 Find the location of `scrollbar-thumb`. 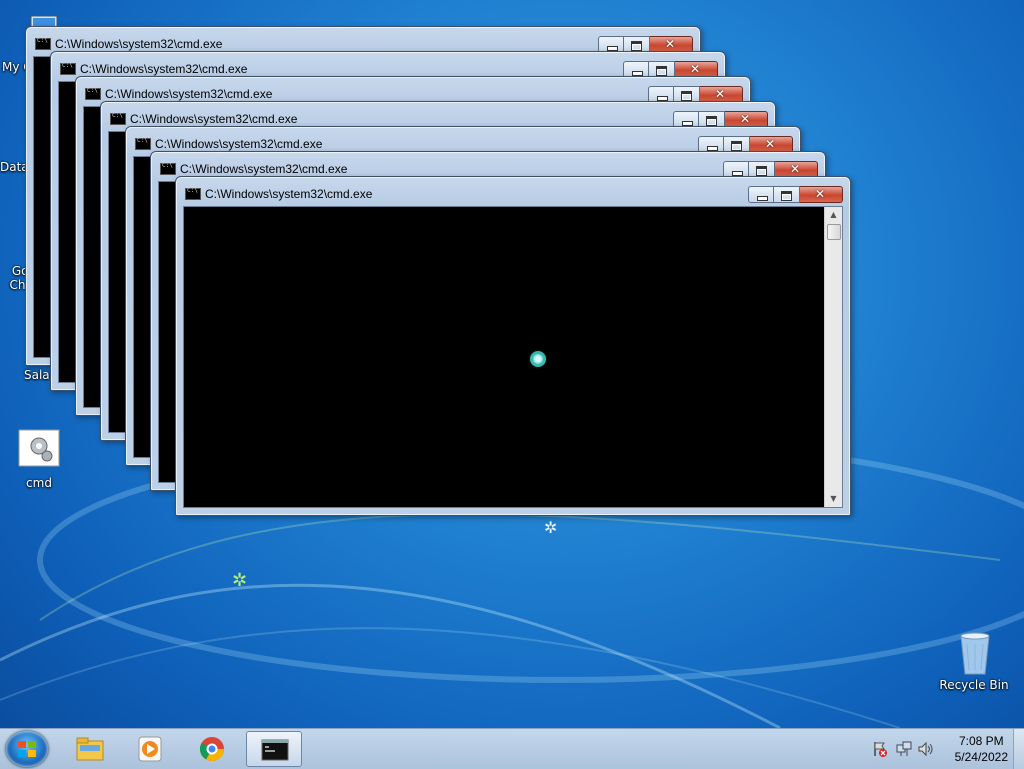

scrollbar-thumb is located at coordinates (834, 232).